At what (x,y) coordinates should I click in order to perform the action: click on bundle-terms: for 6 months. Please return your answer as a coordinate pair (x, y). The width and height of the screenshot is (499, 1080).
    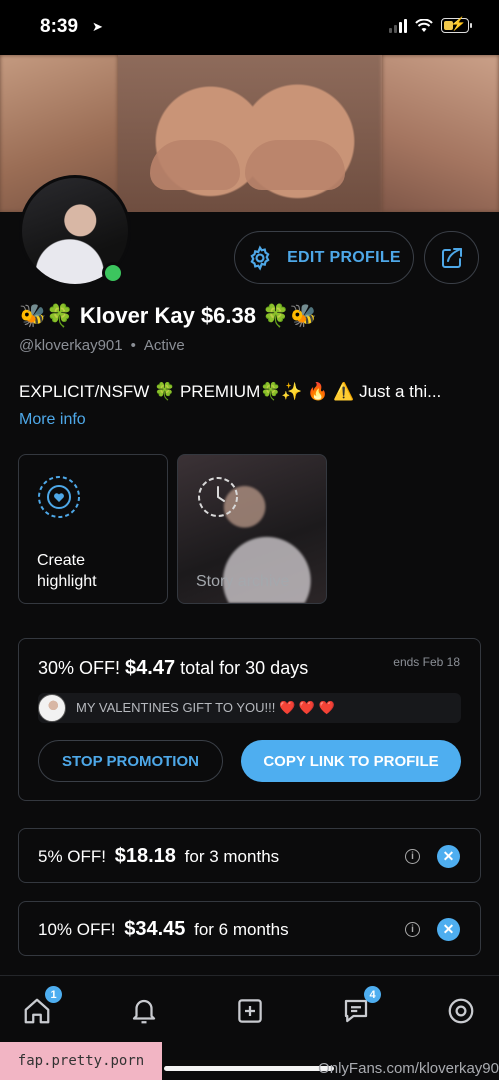
    Looking at the image, I should click on (241, 929).